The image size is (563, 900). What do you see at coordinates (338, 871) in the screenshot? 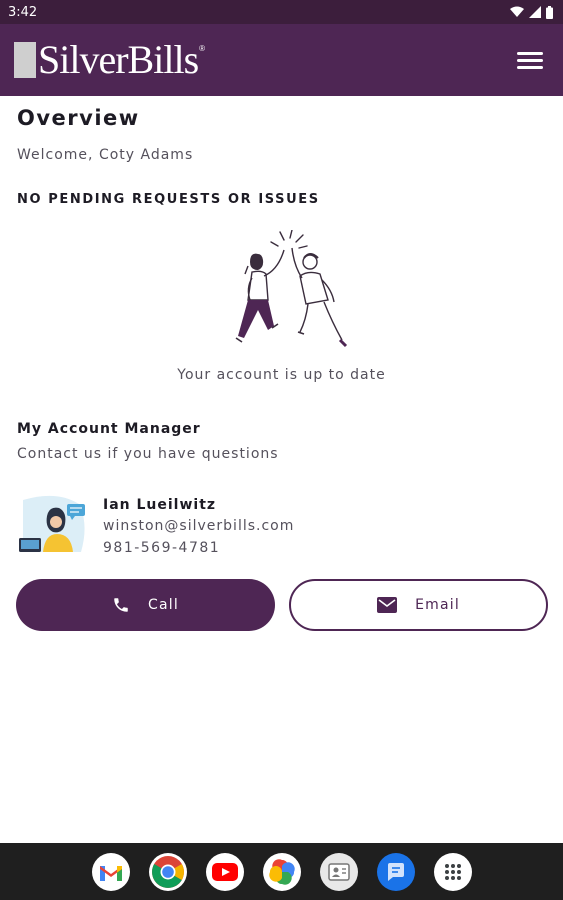
I see `contacts-icon` at bounding box center [338, 871].